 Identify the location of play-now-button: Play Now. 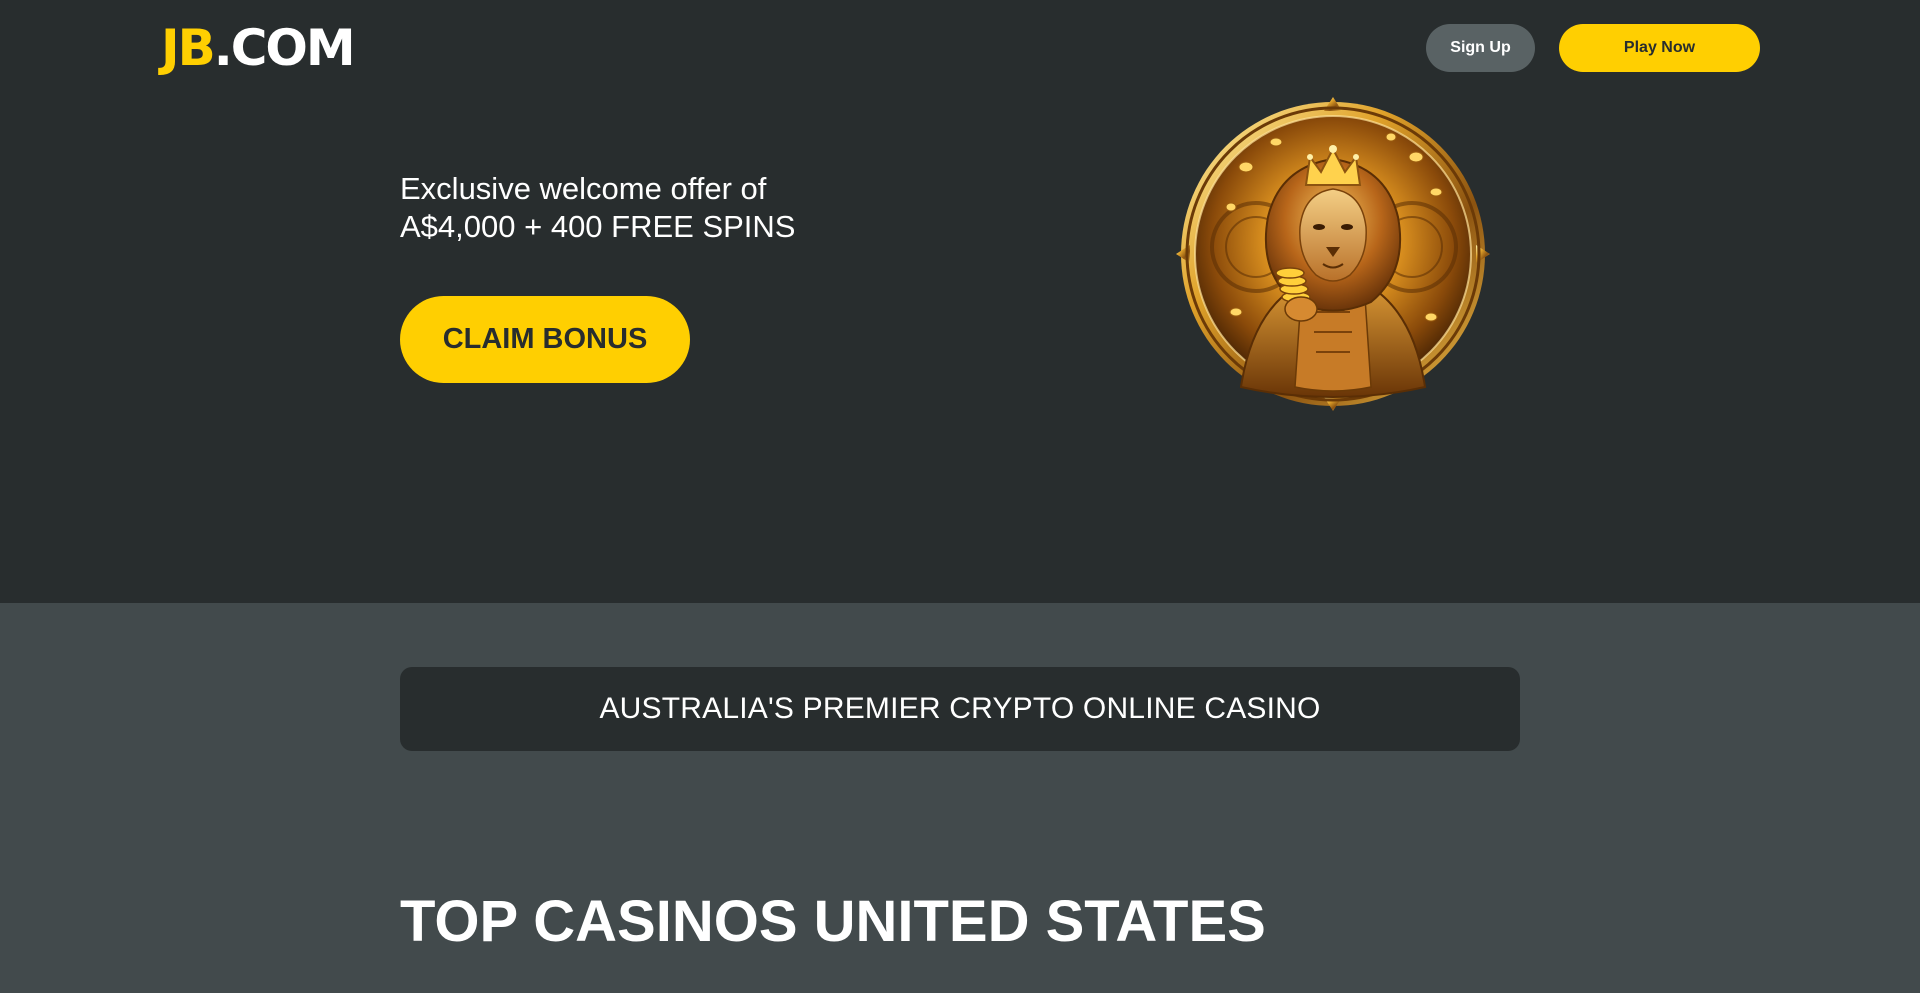
(1659, 48).